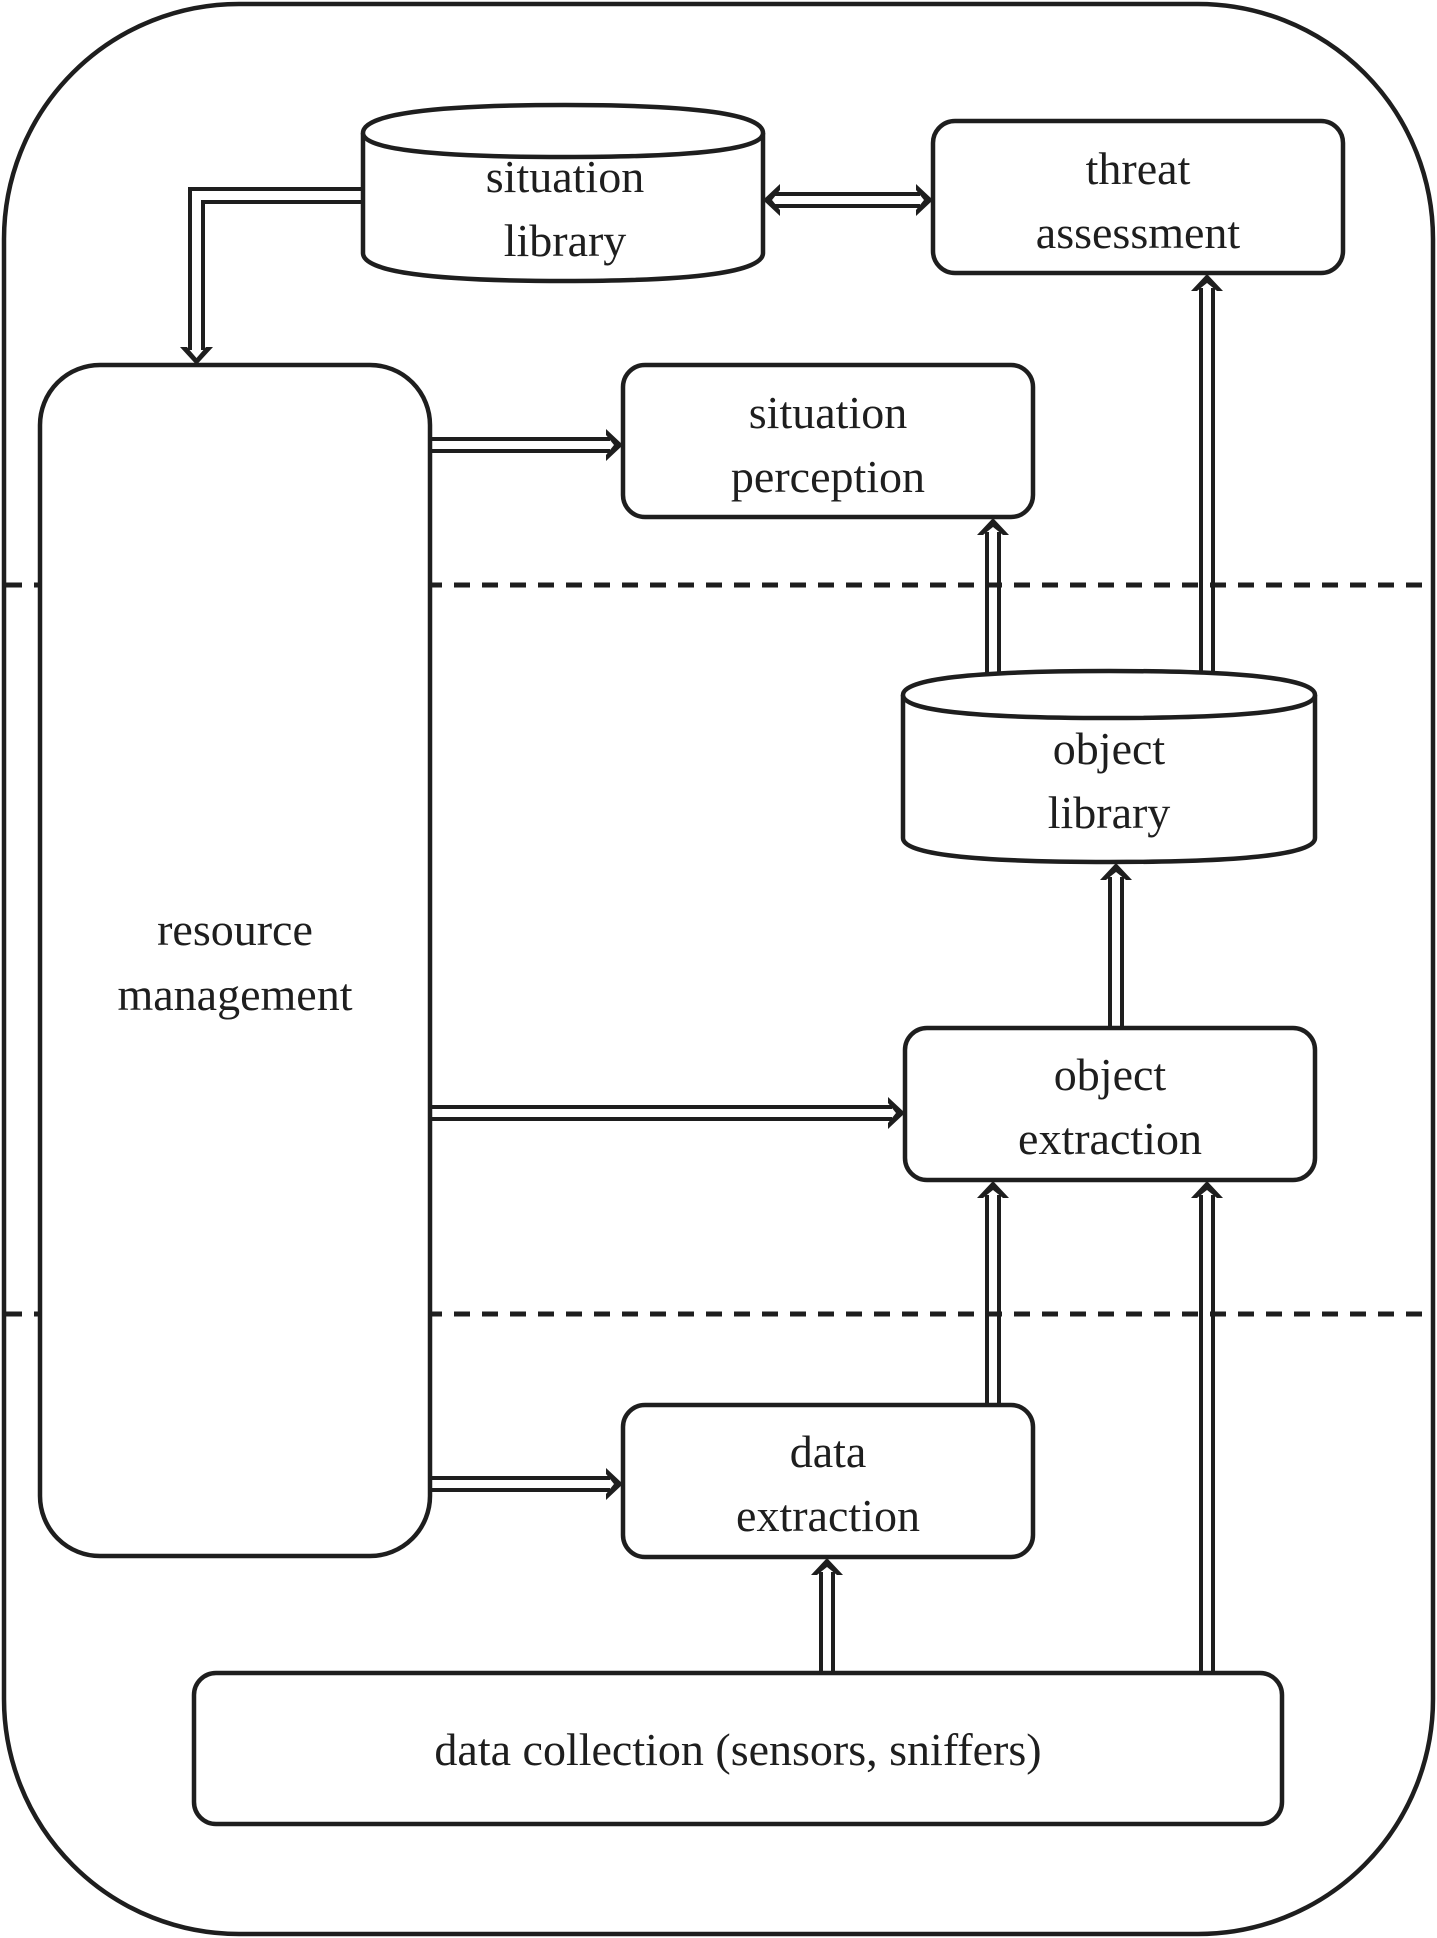 This screenshot has height=1938, width=1437. What do you see at coordinates (1109, 748) in the screenshot?
I see `object-library-label-line1: object` at bounding box center [1109, 748].